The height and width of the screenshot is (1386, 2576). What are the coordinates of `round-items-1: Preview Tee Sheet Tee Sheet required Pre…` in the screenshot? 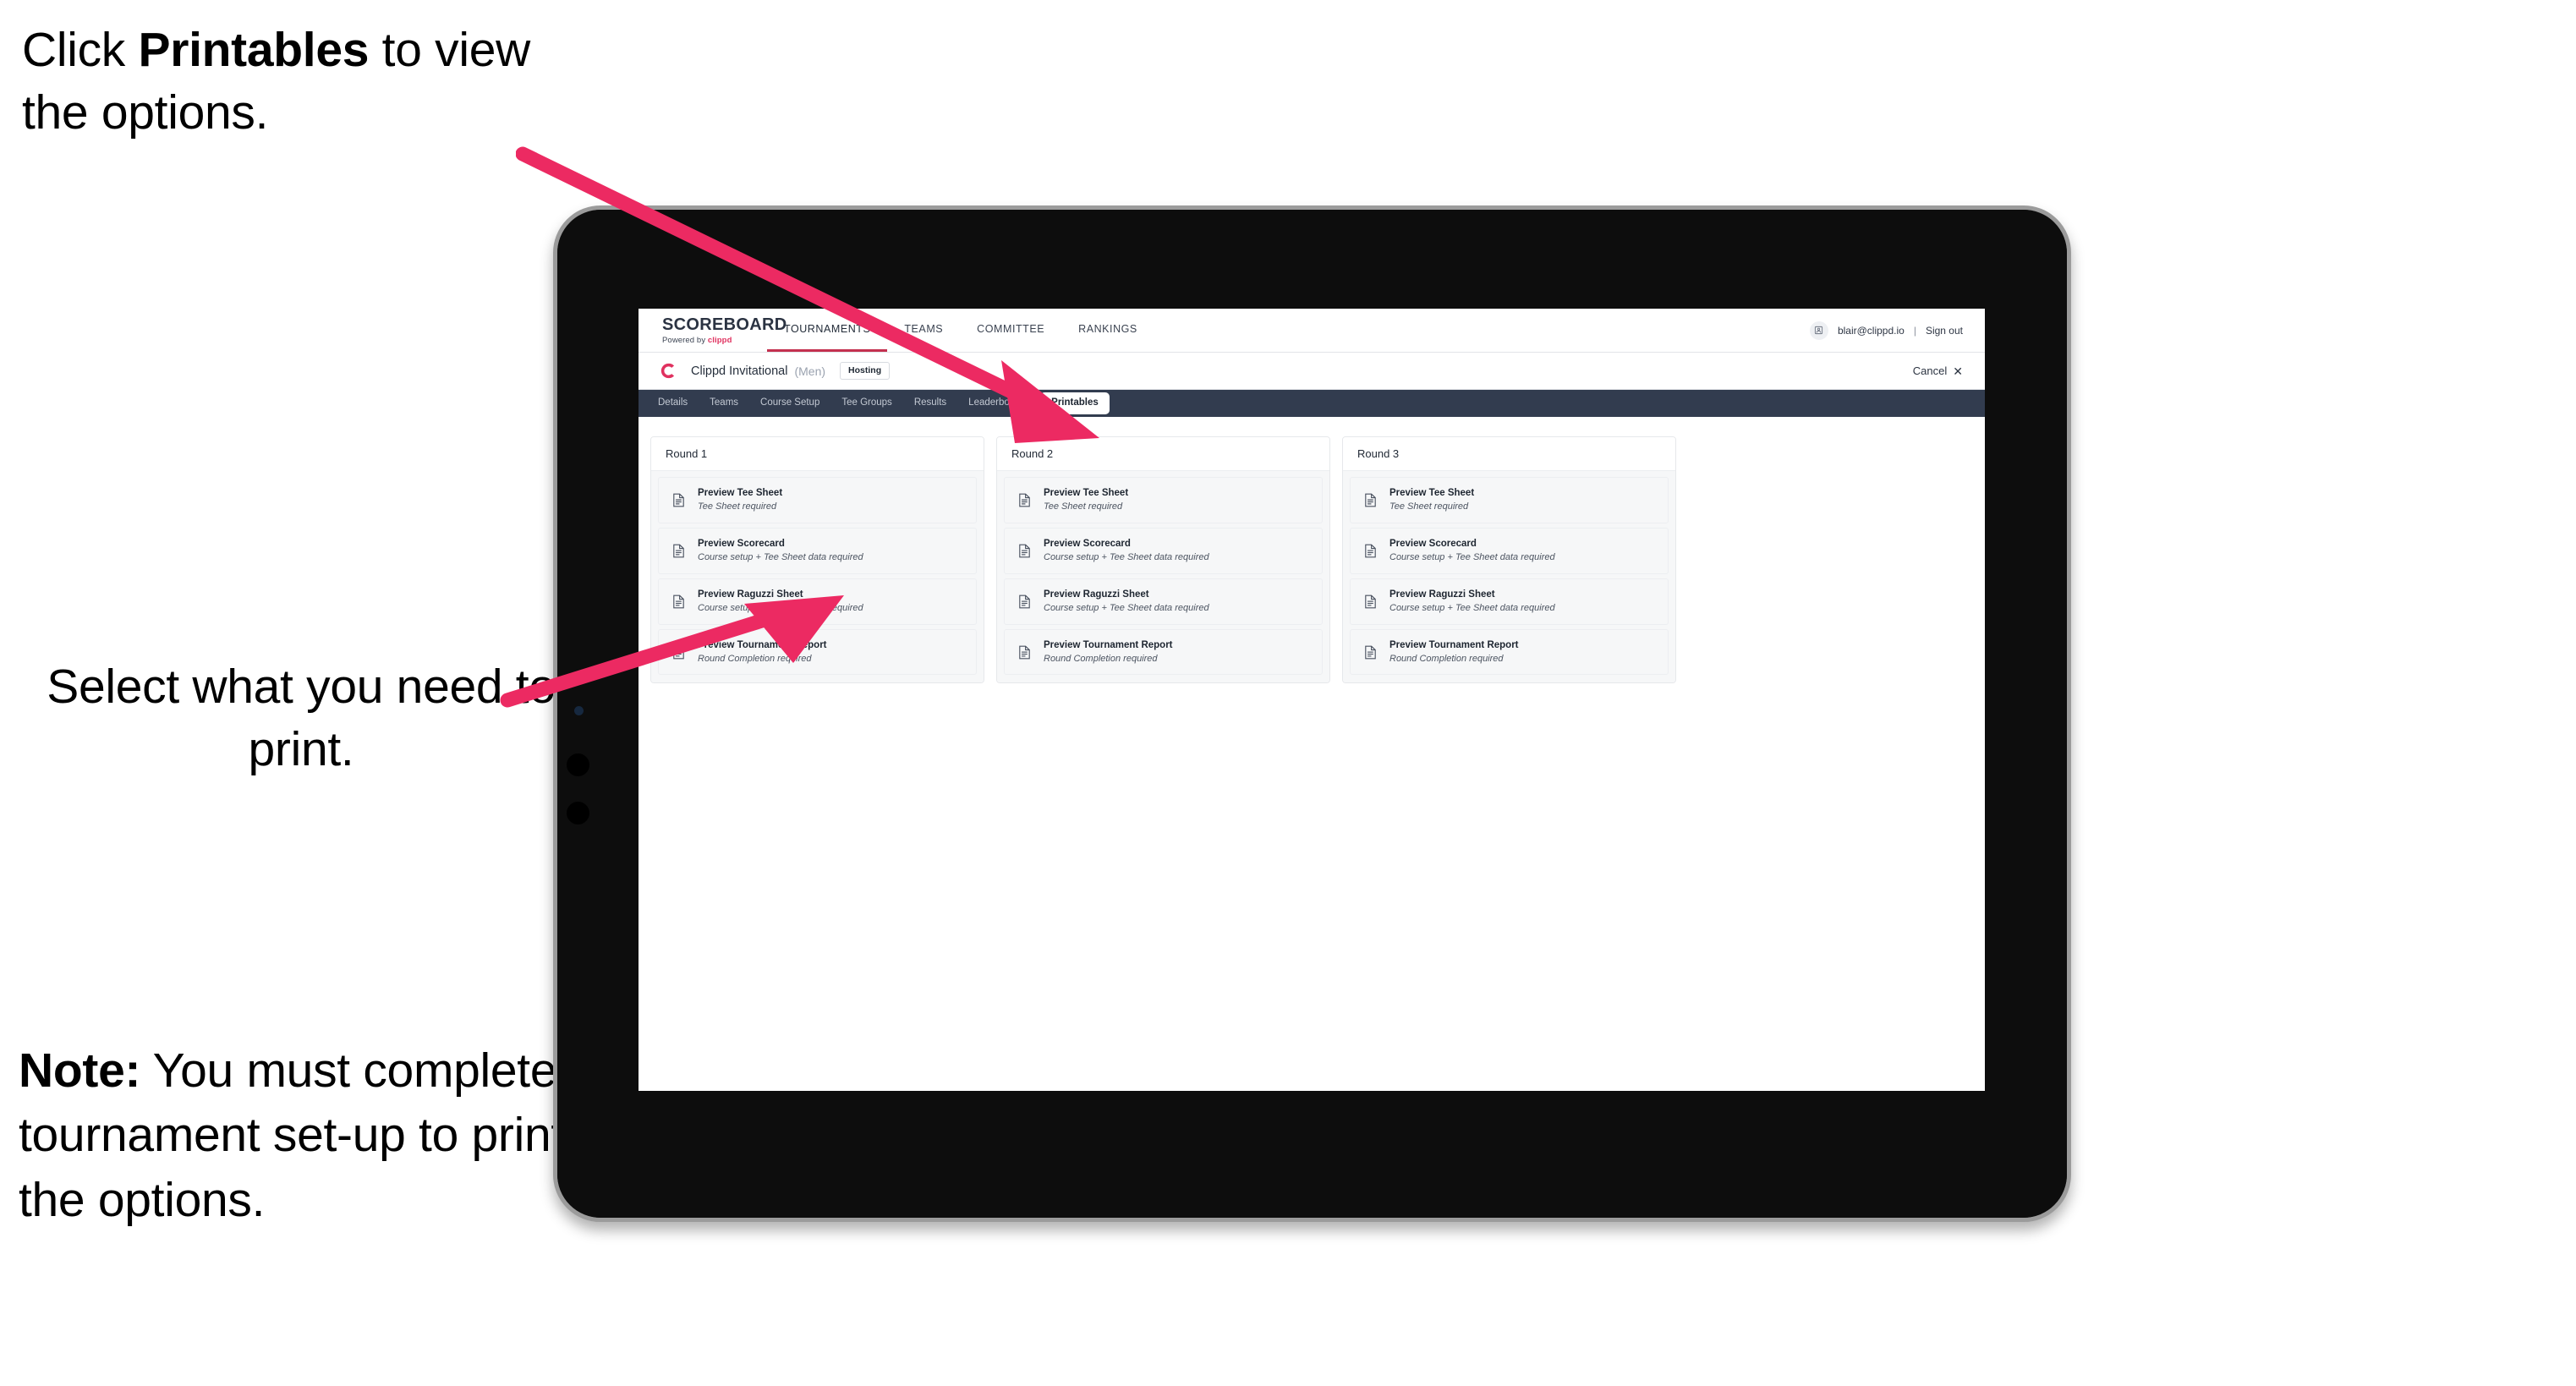 It's located at (817, 577).